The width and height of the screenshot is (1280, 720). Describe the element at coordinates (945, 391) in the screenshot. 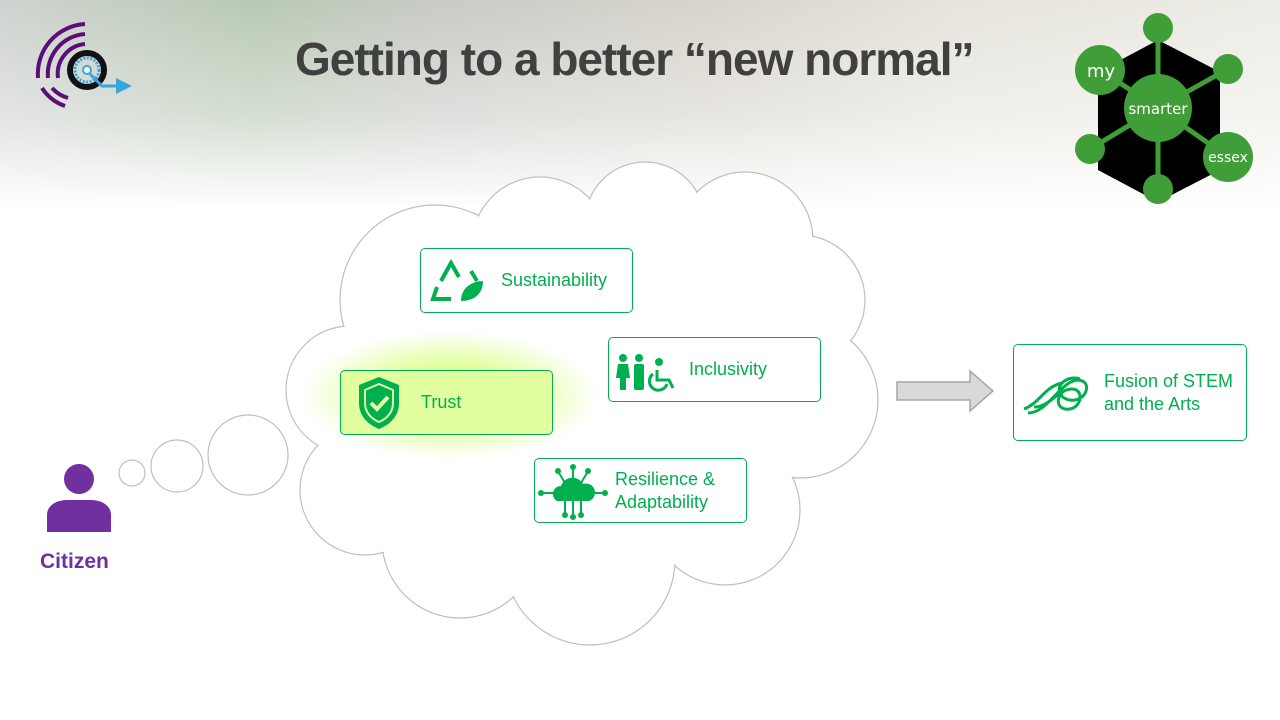

I see `arrow-right-icon` at that location.